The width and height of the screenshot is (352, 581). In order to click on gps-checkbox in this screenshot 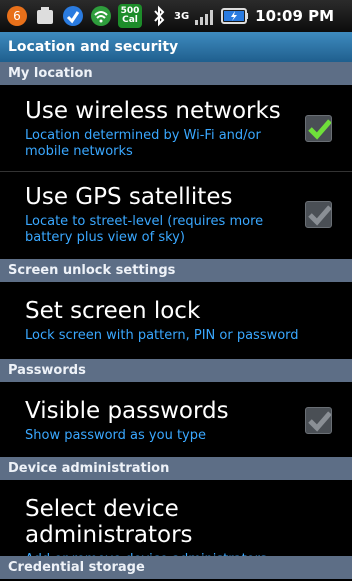, I will do `click(318, 214)`.